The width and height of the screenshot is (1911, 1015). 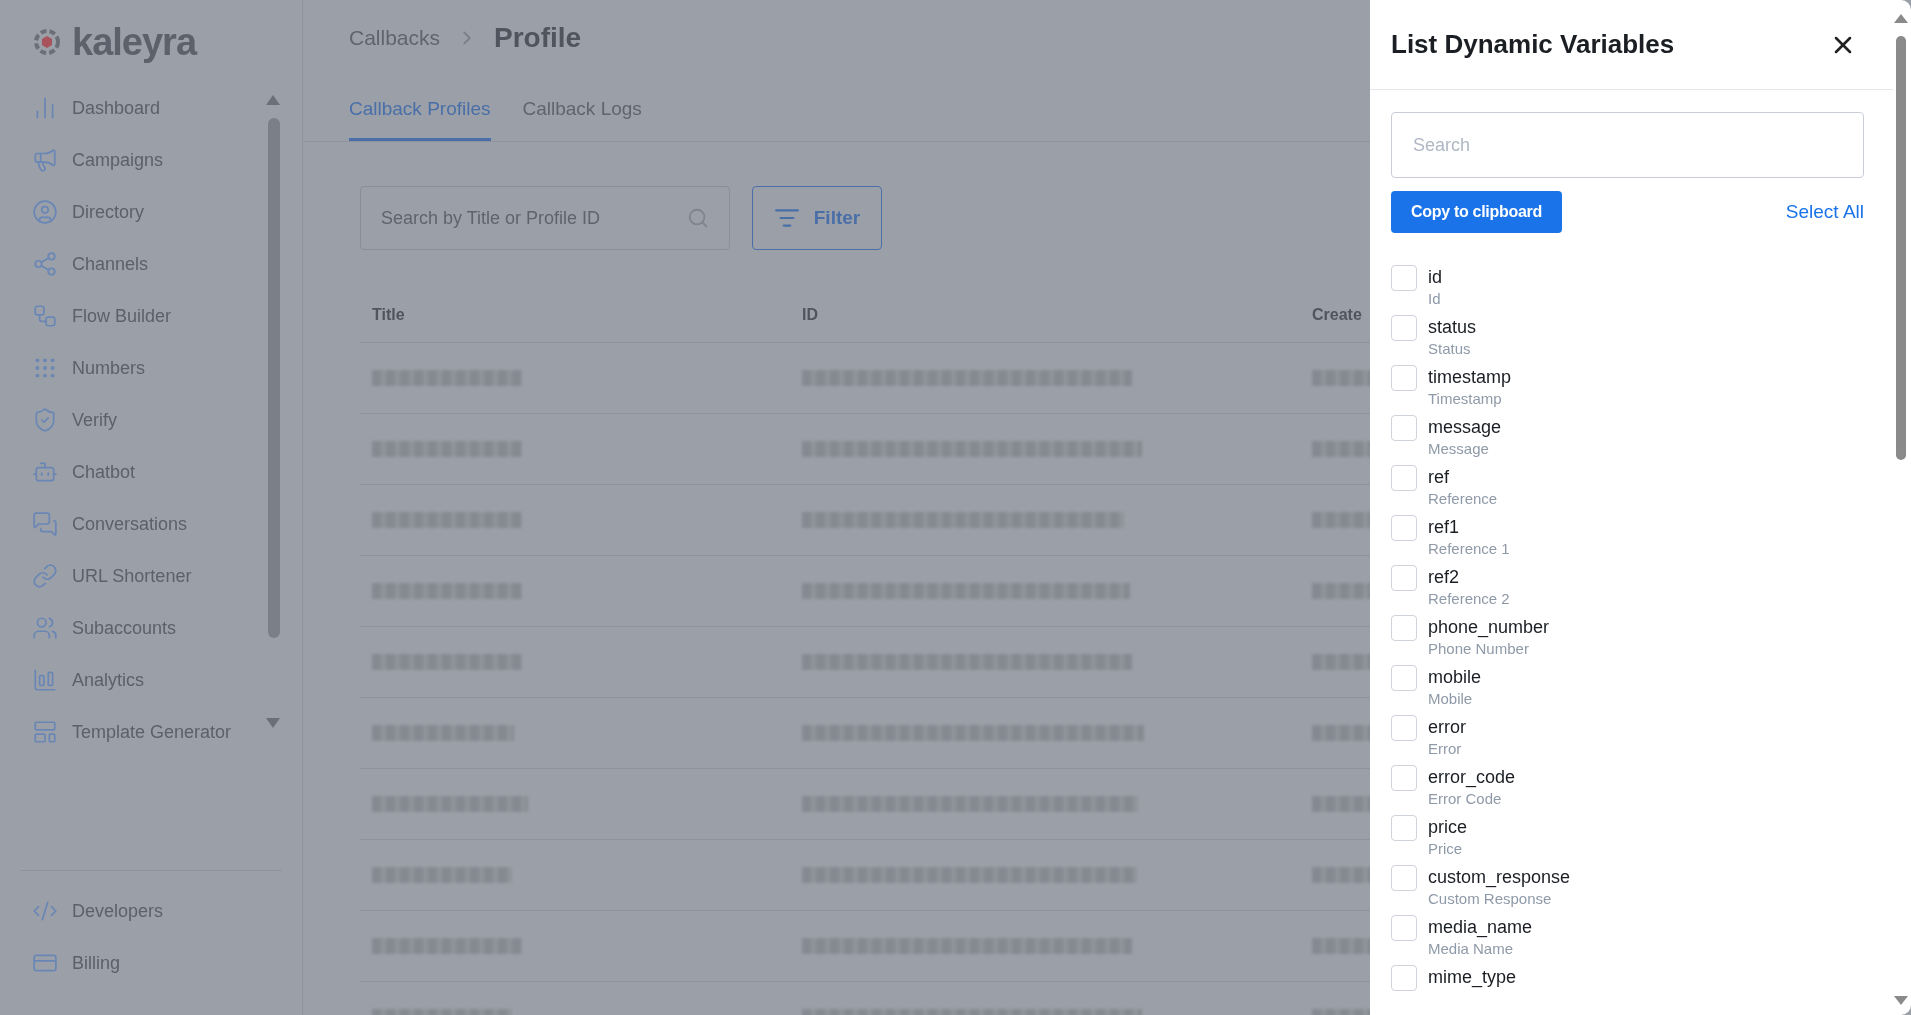 I want to click on nav-item: Campaigns, so click(x=151, y=160).